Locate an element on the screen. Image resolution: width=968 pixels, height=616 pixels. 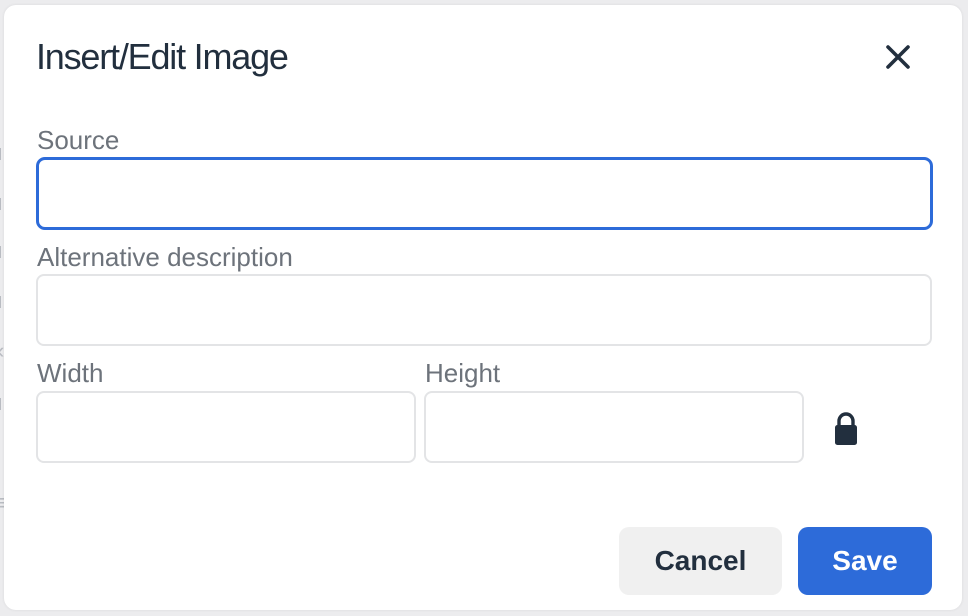
alt-description-label: Alternative description is located at coordinates (165, 257).